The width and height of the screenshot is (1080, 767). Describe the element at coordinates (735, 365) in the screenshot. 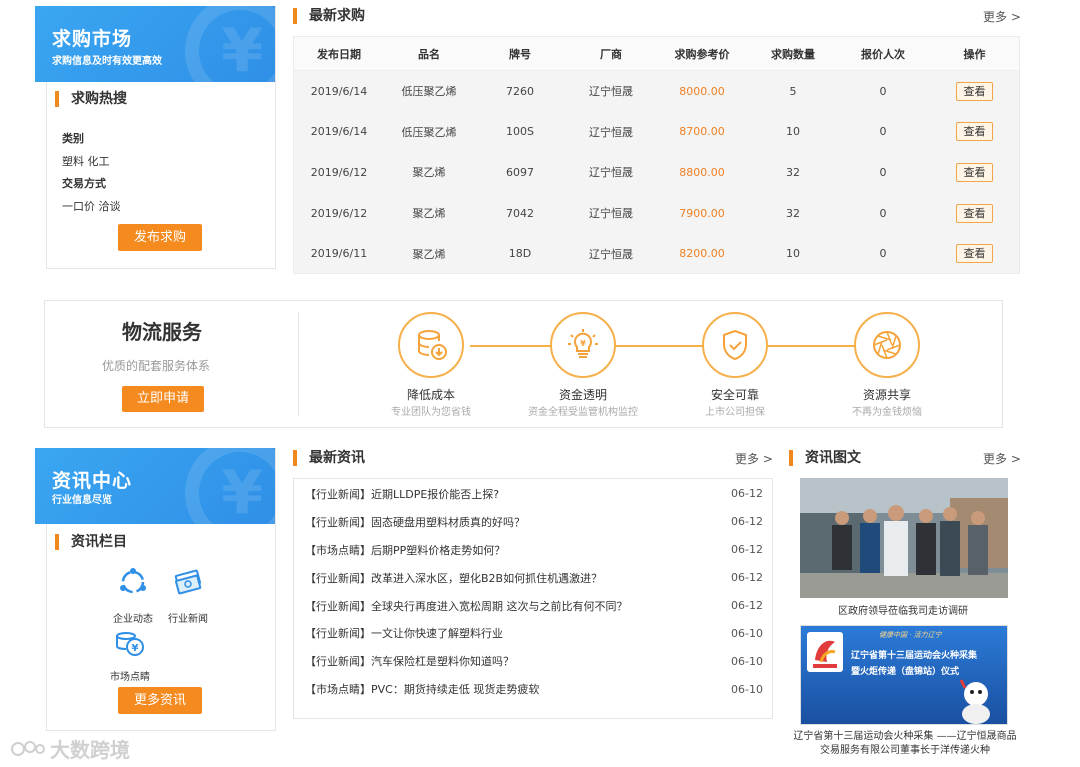

I see `logistics-feature: 安全可靠 上市公司担保` at that location.